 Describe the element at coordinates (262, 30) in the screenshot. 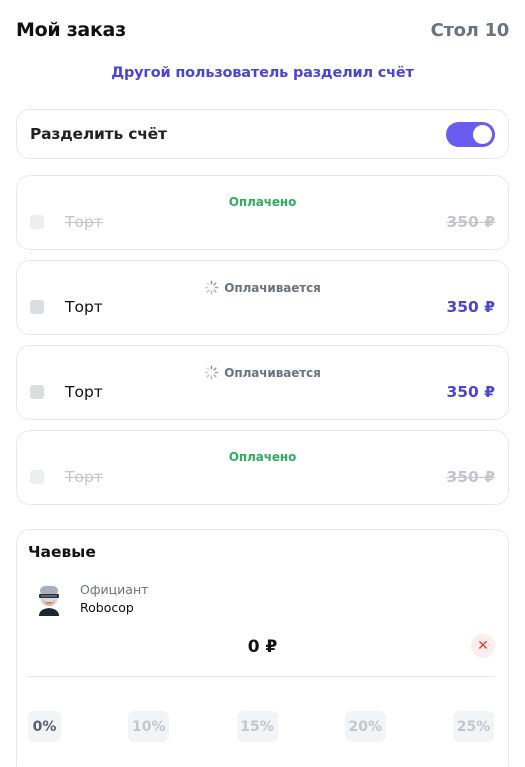

I see `header: Мой заказ Стол 10` at that location.